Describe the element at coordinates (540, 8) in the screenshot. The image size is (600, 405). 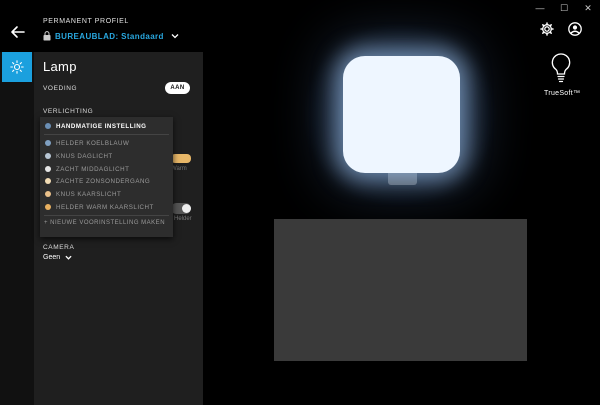
I see `minimize-button: —` at that location.